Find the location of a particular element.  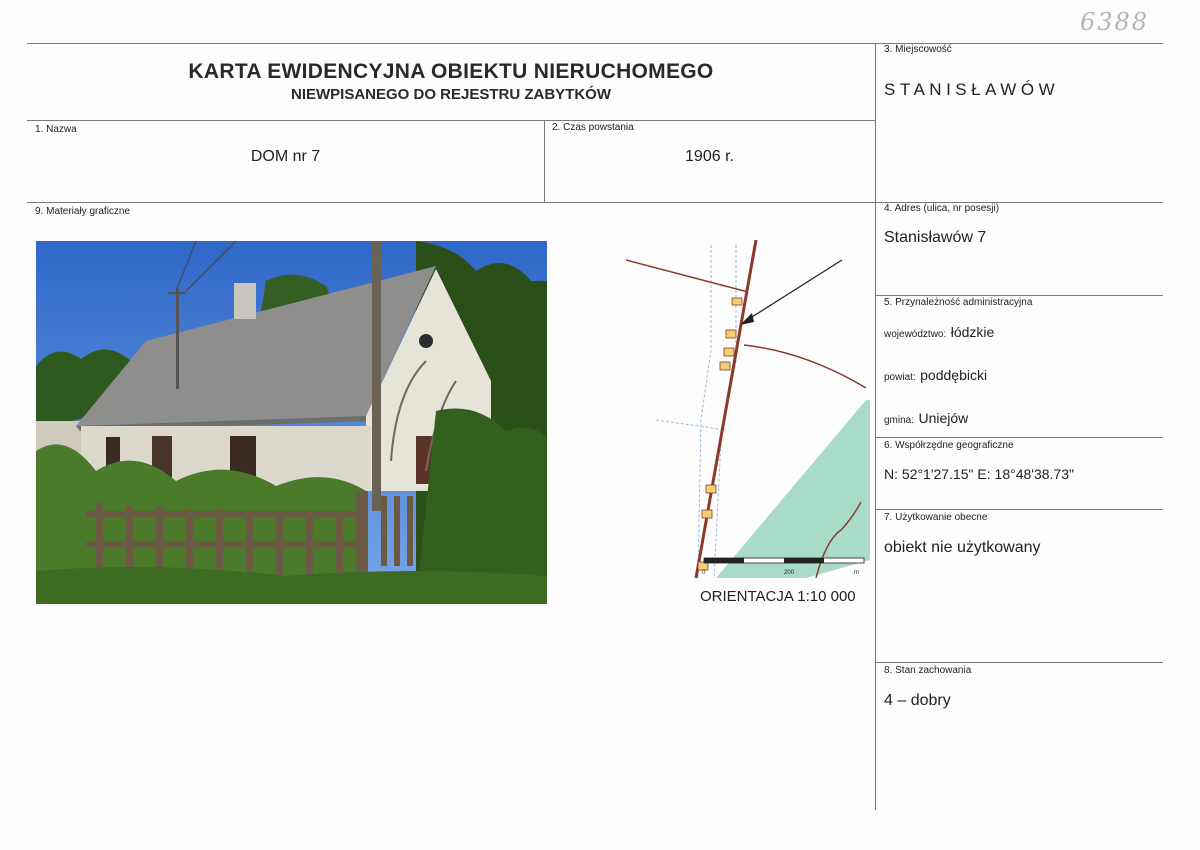

column-divider-main is located at coordinates (875, 426).